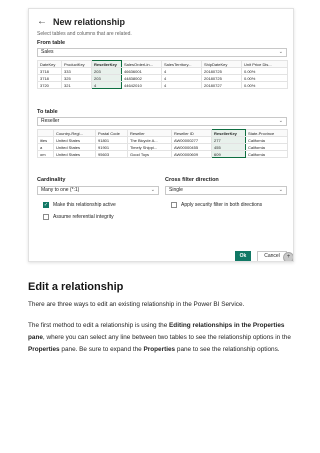  What do you see at coordinates (45, 147) in the screenshot?
I see `table-cell: a` at bounding box center [45, 147].